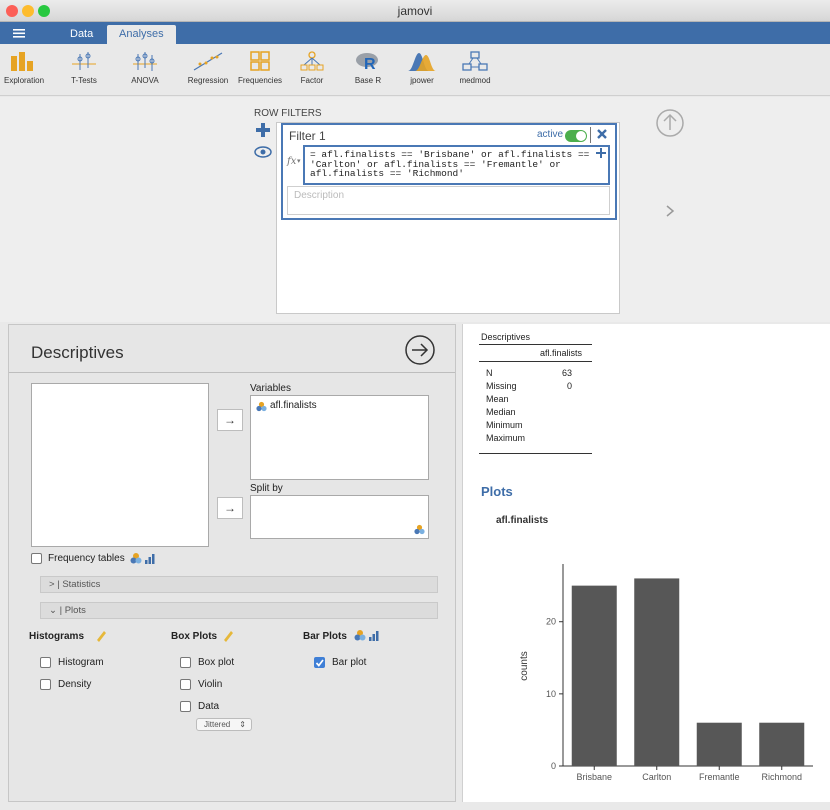 This screenshot has width=830, height=810. What do you see at coordinates (12, 11) in the screenshot?
I see `close-window-icon` at bounding box center [12, 11].